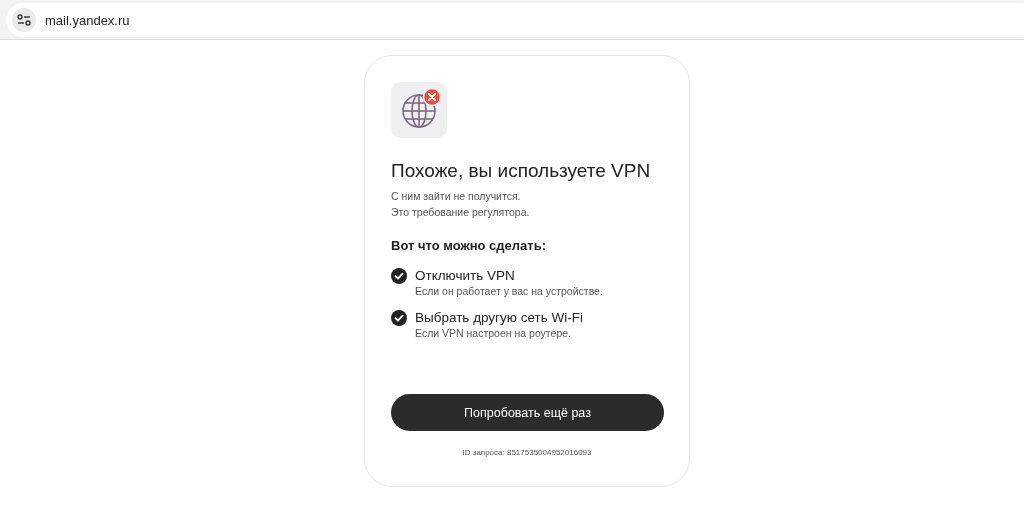 Image resolution: width=1024 pixels, height=512 pixels. Describe the element at coordinates (461, 212) in the screenshot. I see `description-text: Это требование регулятора.` at that location.